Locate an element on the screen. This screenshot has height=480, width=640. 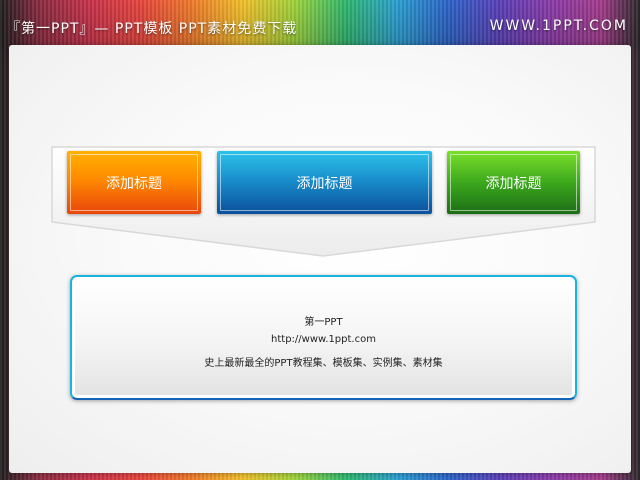
title-box-3-label: 添加标题 is located at coordinates (513, 183).